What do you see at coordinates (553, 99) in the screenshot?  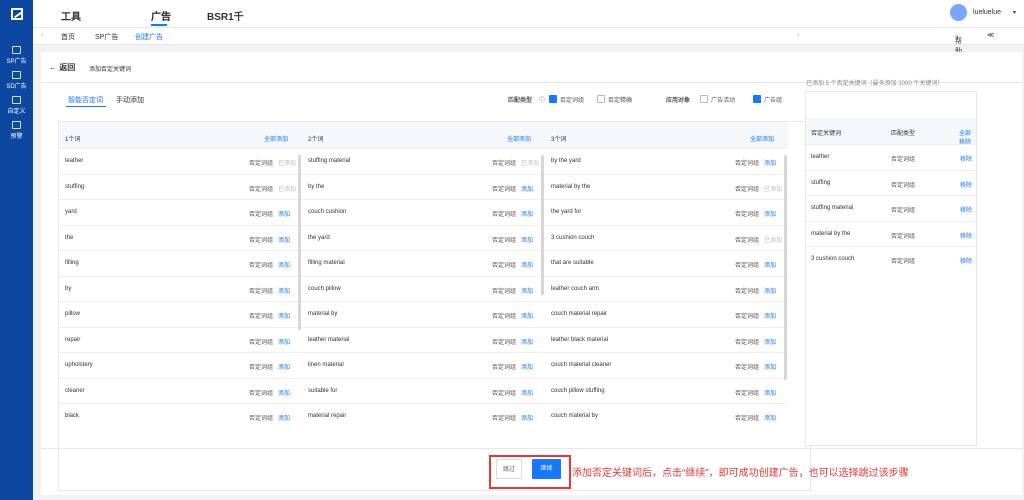 I see `phrase-negative-checkbox` at bounding box center [553, 99].